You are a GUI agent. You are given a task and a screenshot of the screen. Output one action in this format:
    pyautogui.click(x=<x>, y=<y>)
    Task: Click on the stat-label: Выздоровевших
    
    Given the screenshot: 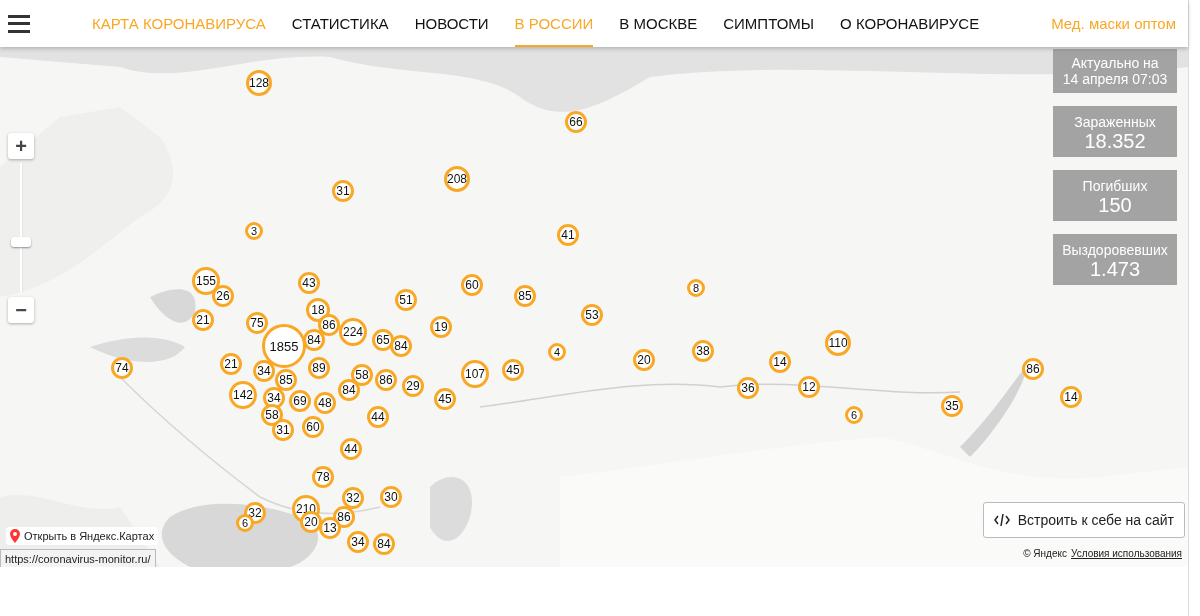 What is the action you would take?
    pyautogui.click(x=1115, y=250)
    